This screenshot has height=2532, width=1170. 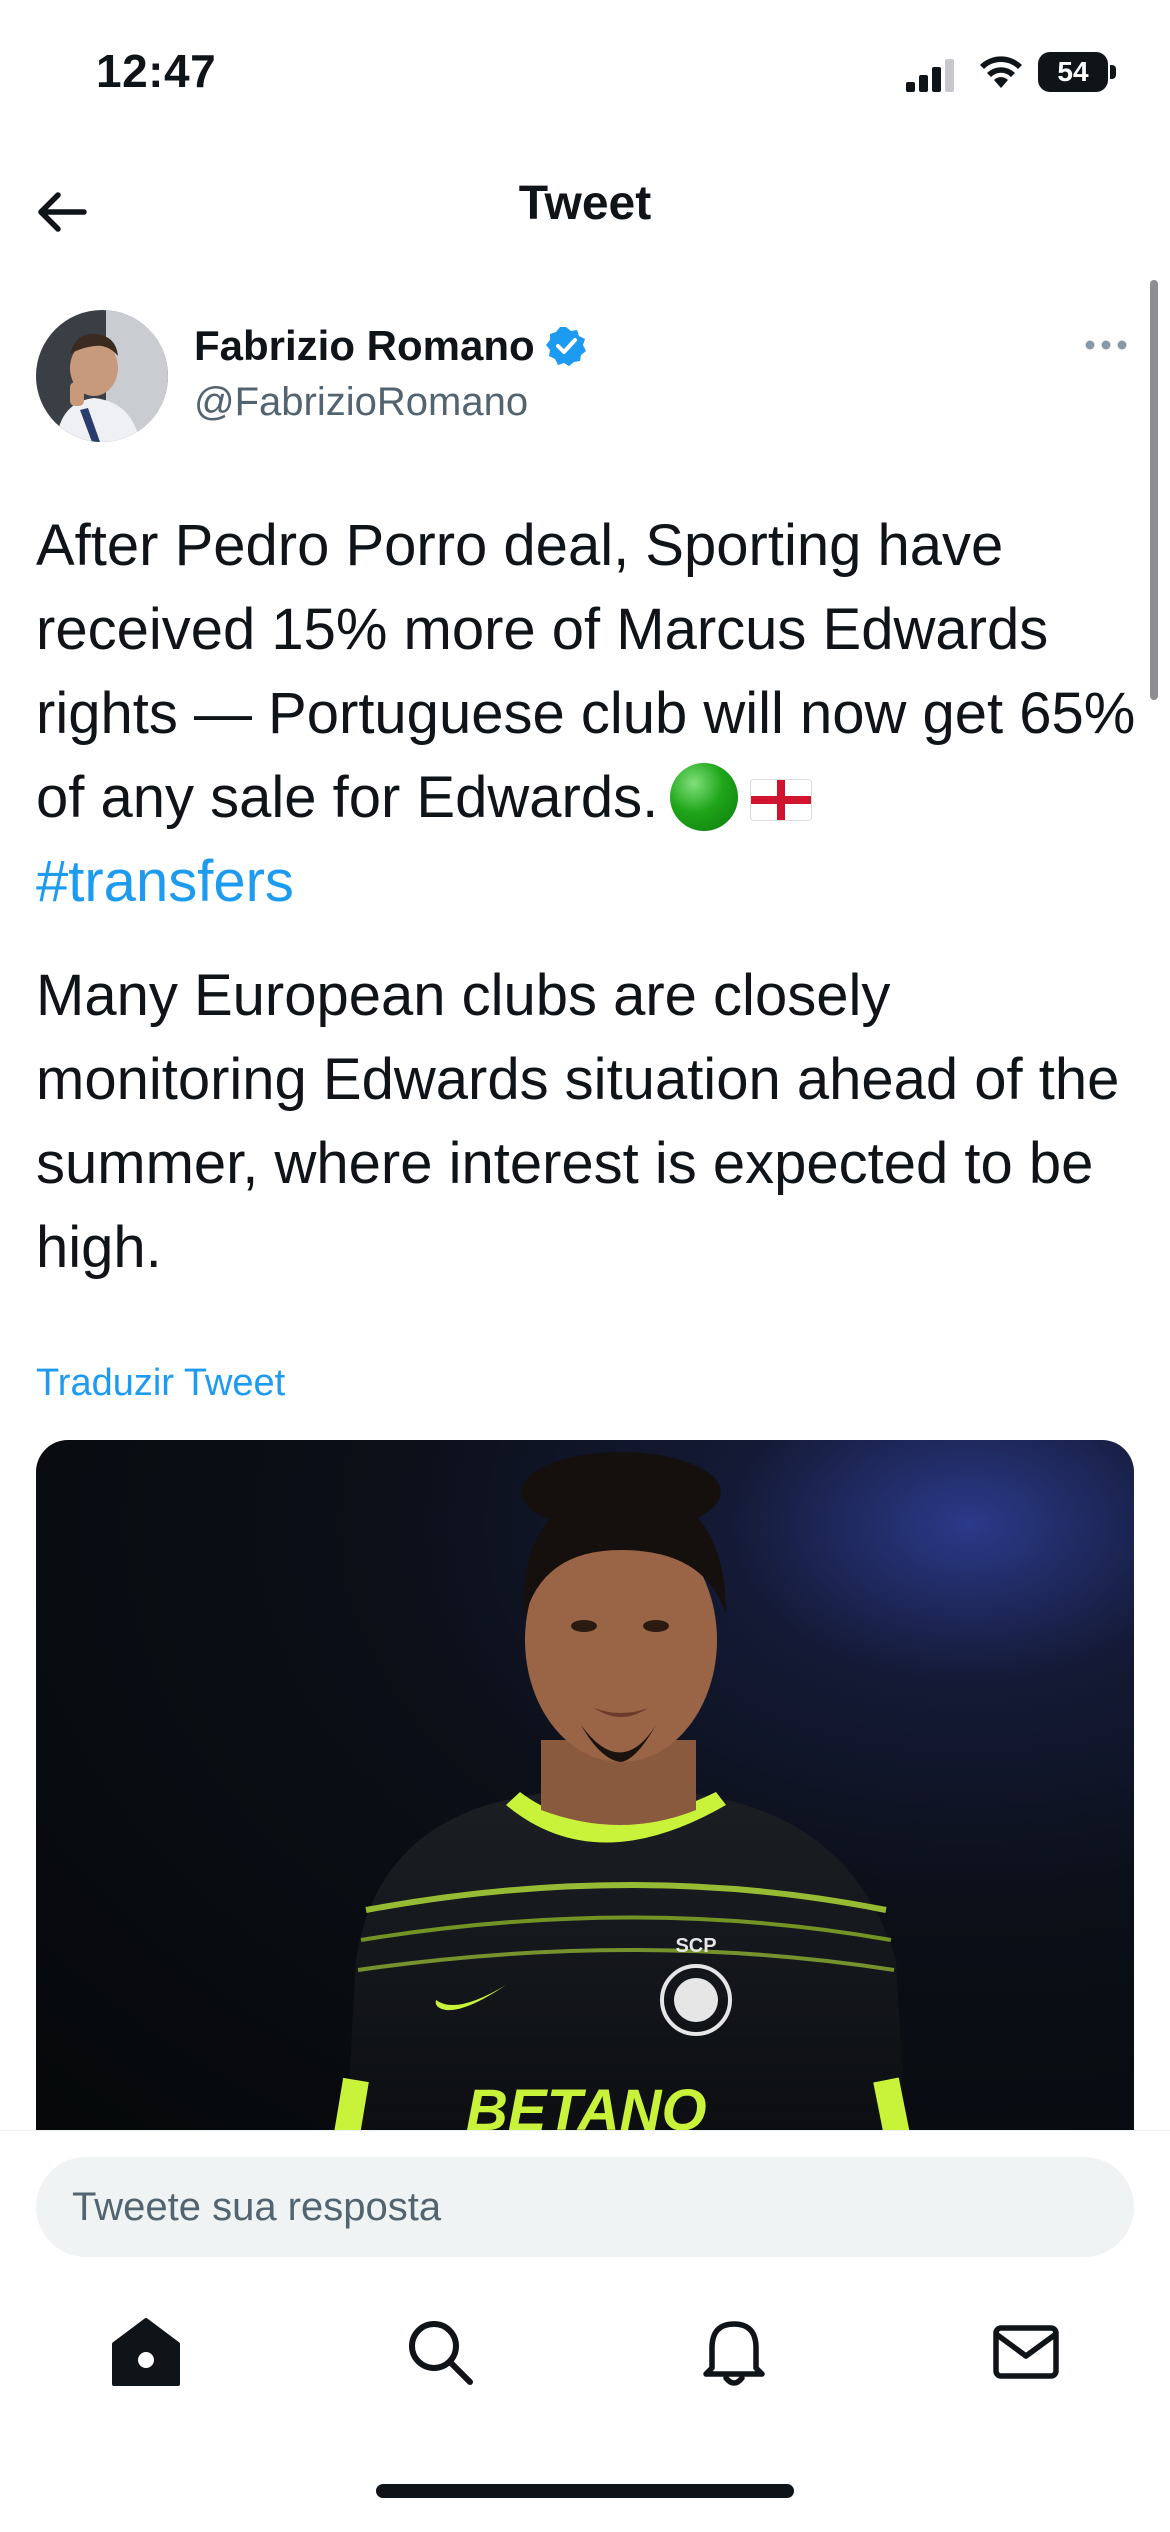 I want to click on cellular-signal-icon, so click(x=930, y=75).